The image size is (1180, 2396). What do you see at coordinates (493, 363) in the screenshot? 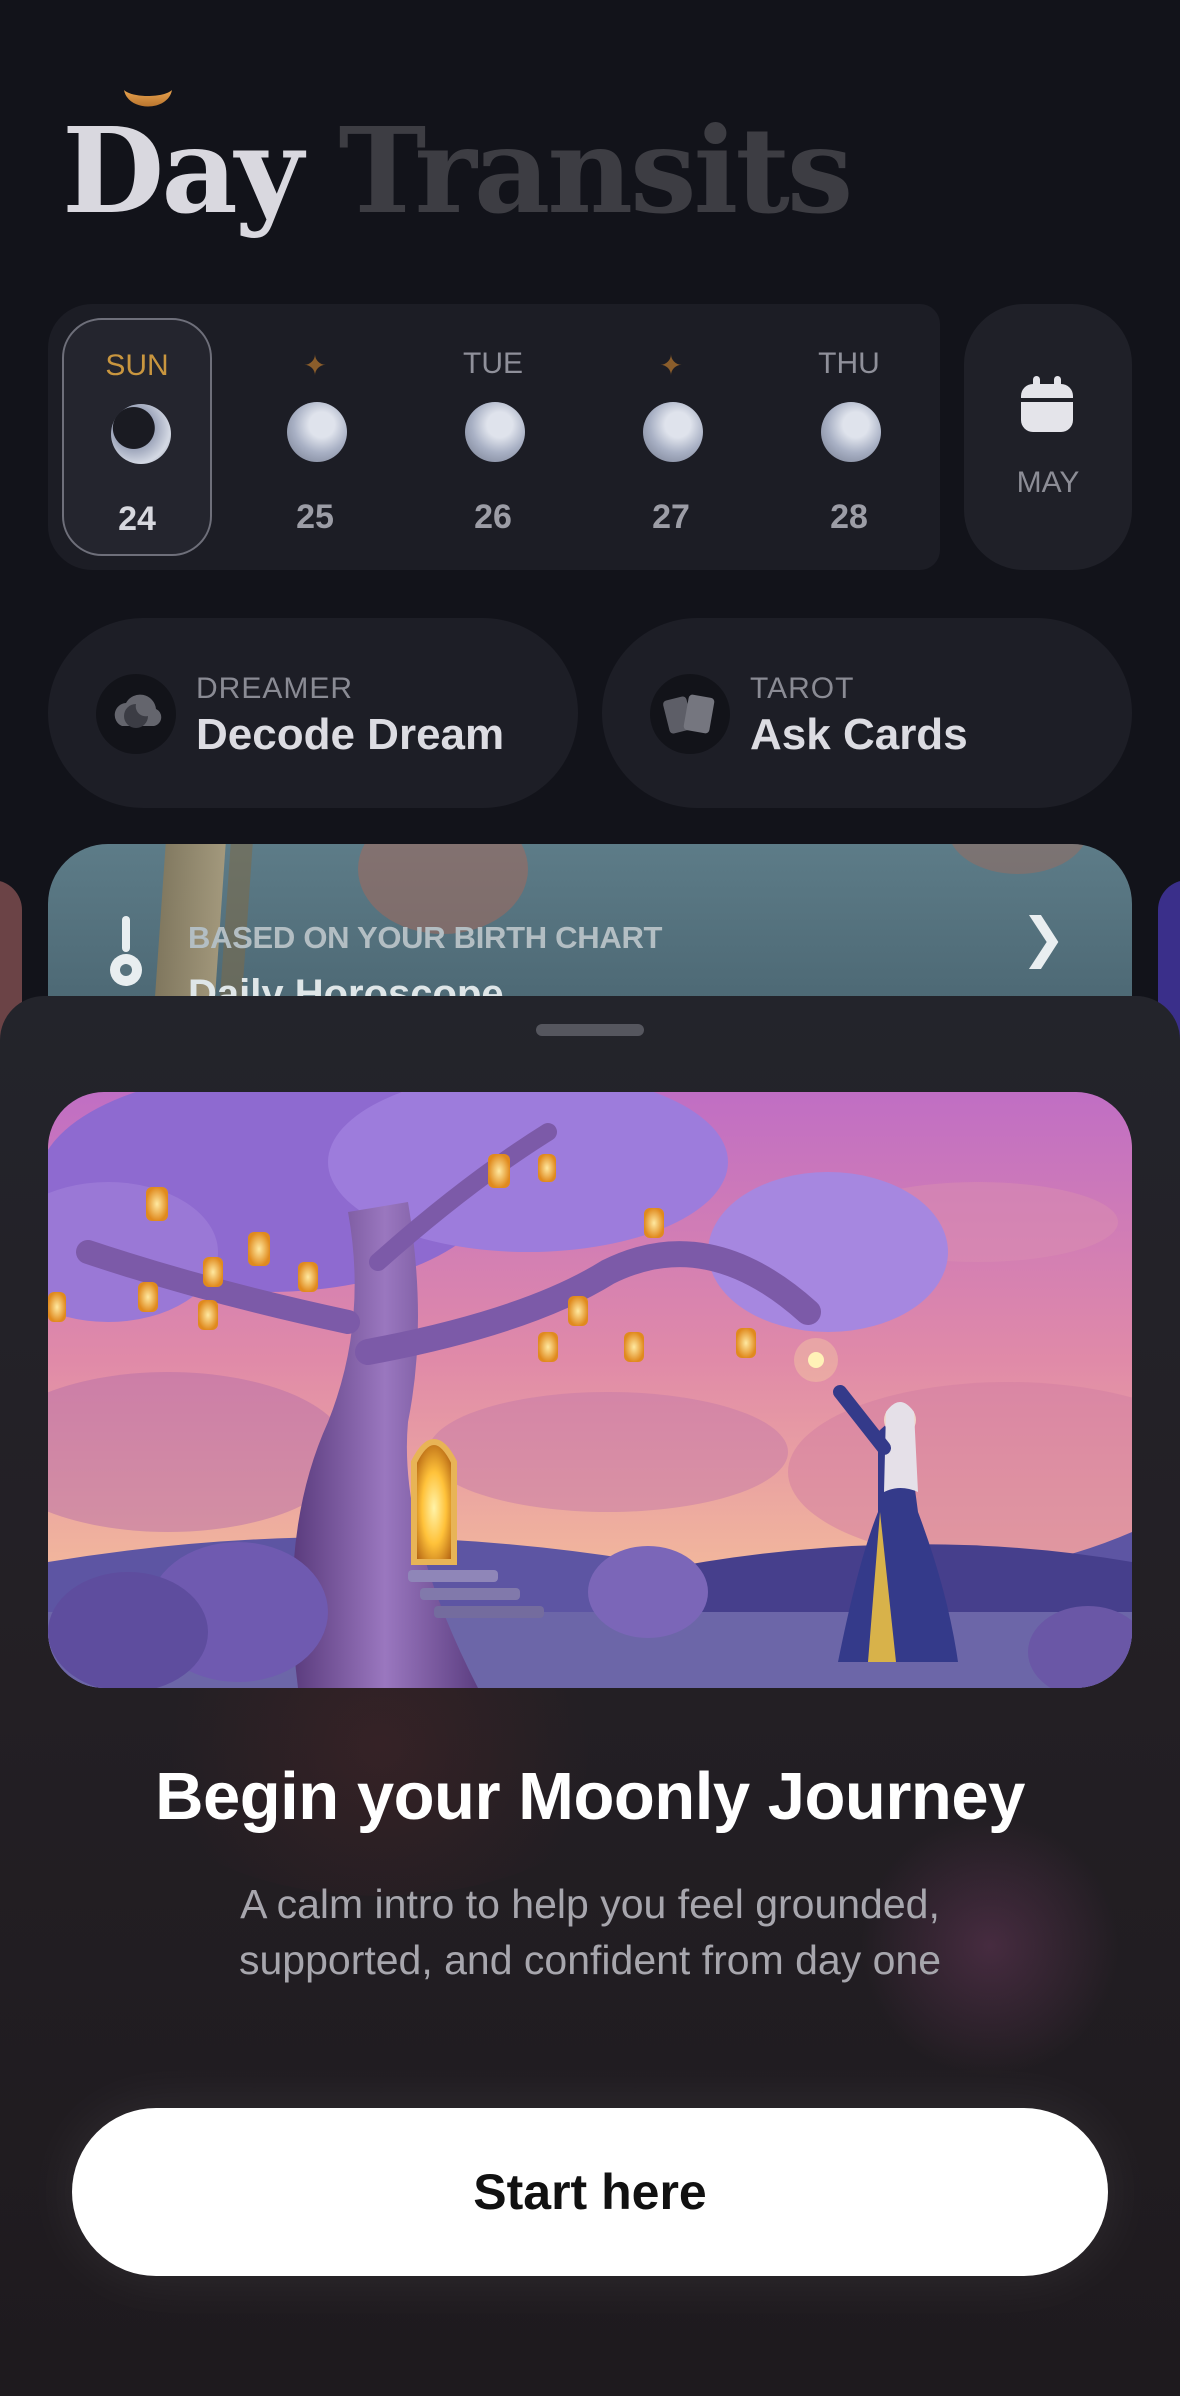
I see `day-label: TUE` at bounding box center [493, 363].